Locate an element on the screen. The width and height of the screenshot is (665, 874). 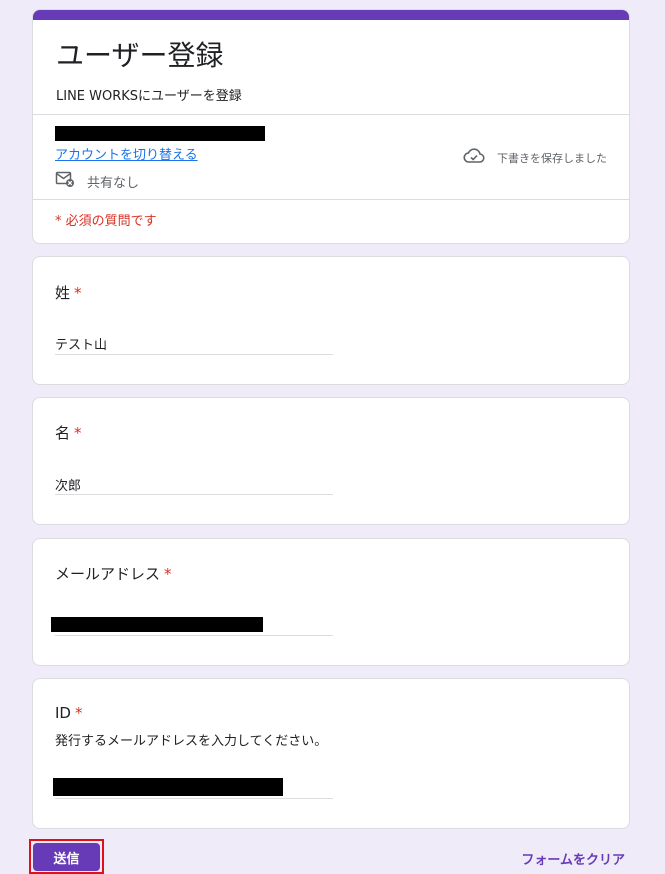
question-title: 名 * is located at coordinates (68, 432).